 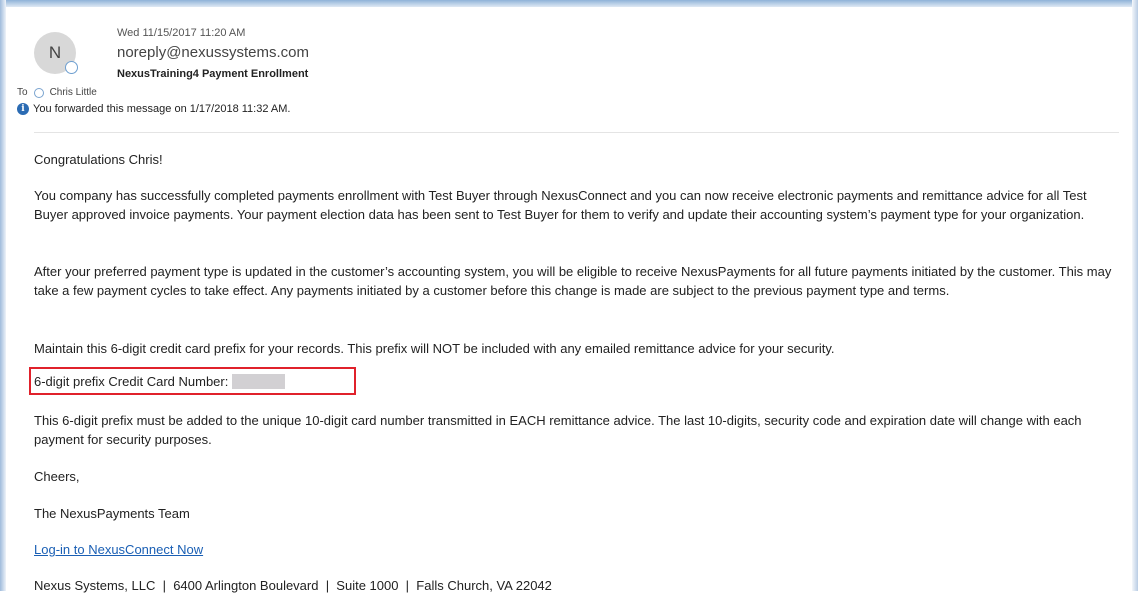 I want to click on prefix-label: 6-digit prefix Credit Card Number:, so click(x=131, y=381).